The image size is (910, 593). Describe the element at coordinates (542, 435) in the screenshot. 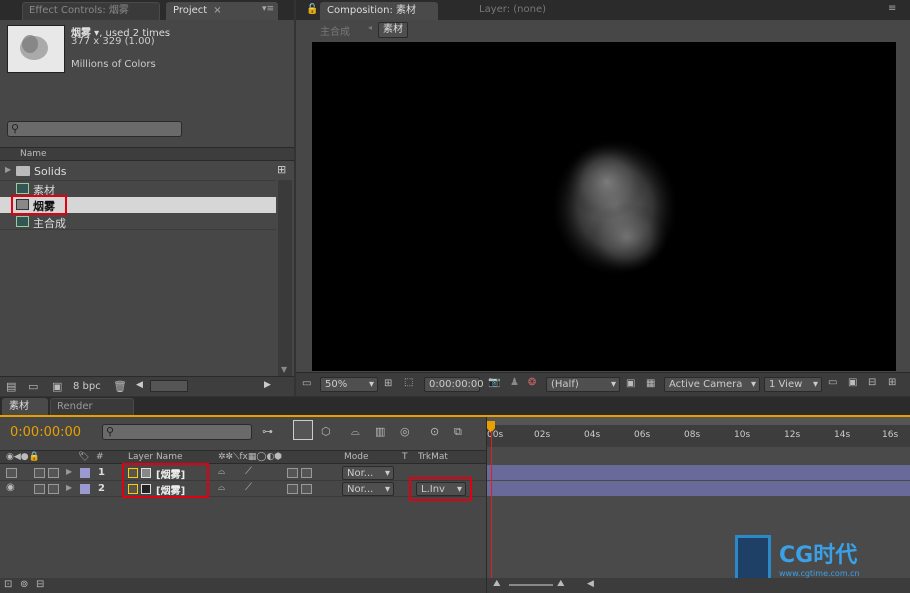

I see `ruler-label: 02s` at that location.